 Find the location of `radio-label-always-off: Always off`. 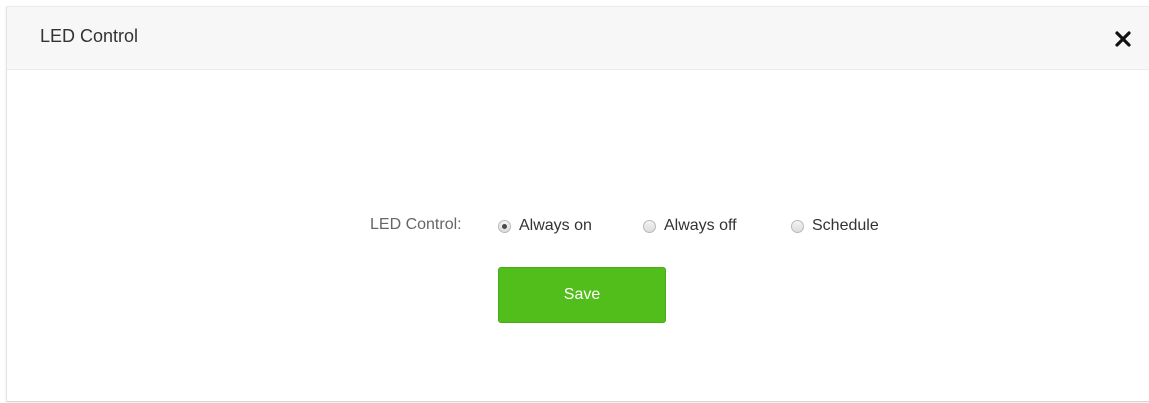

radio-label-always-off: Always off is located at coordinates (700, 225).